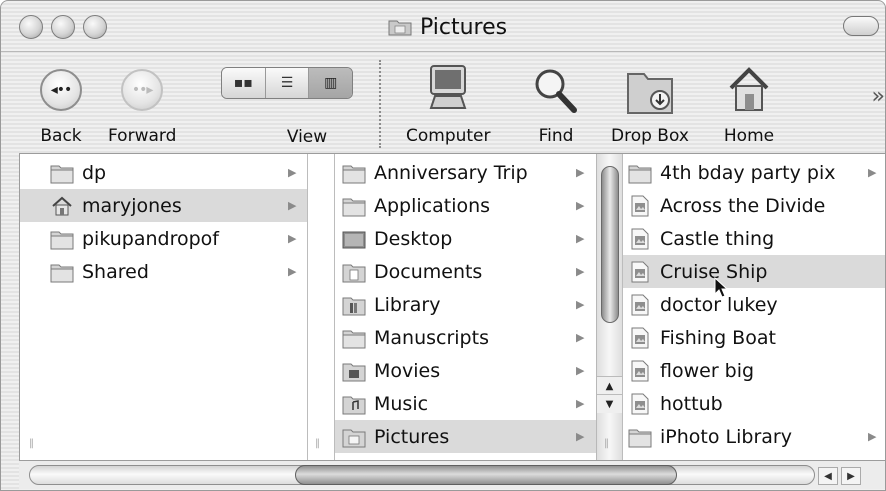 The height and width of the screenshot is (491, 886). I want to click on list-item-label: 4th bday party pix, so click(748, 172).